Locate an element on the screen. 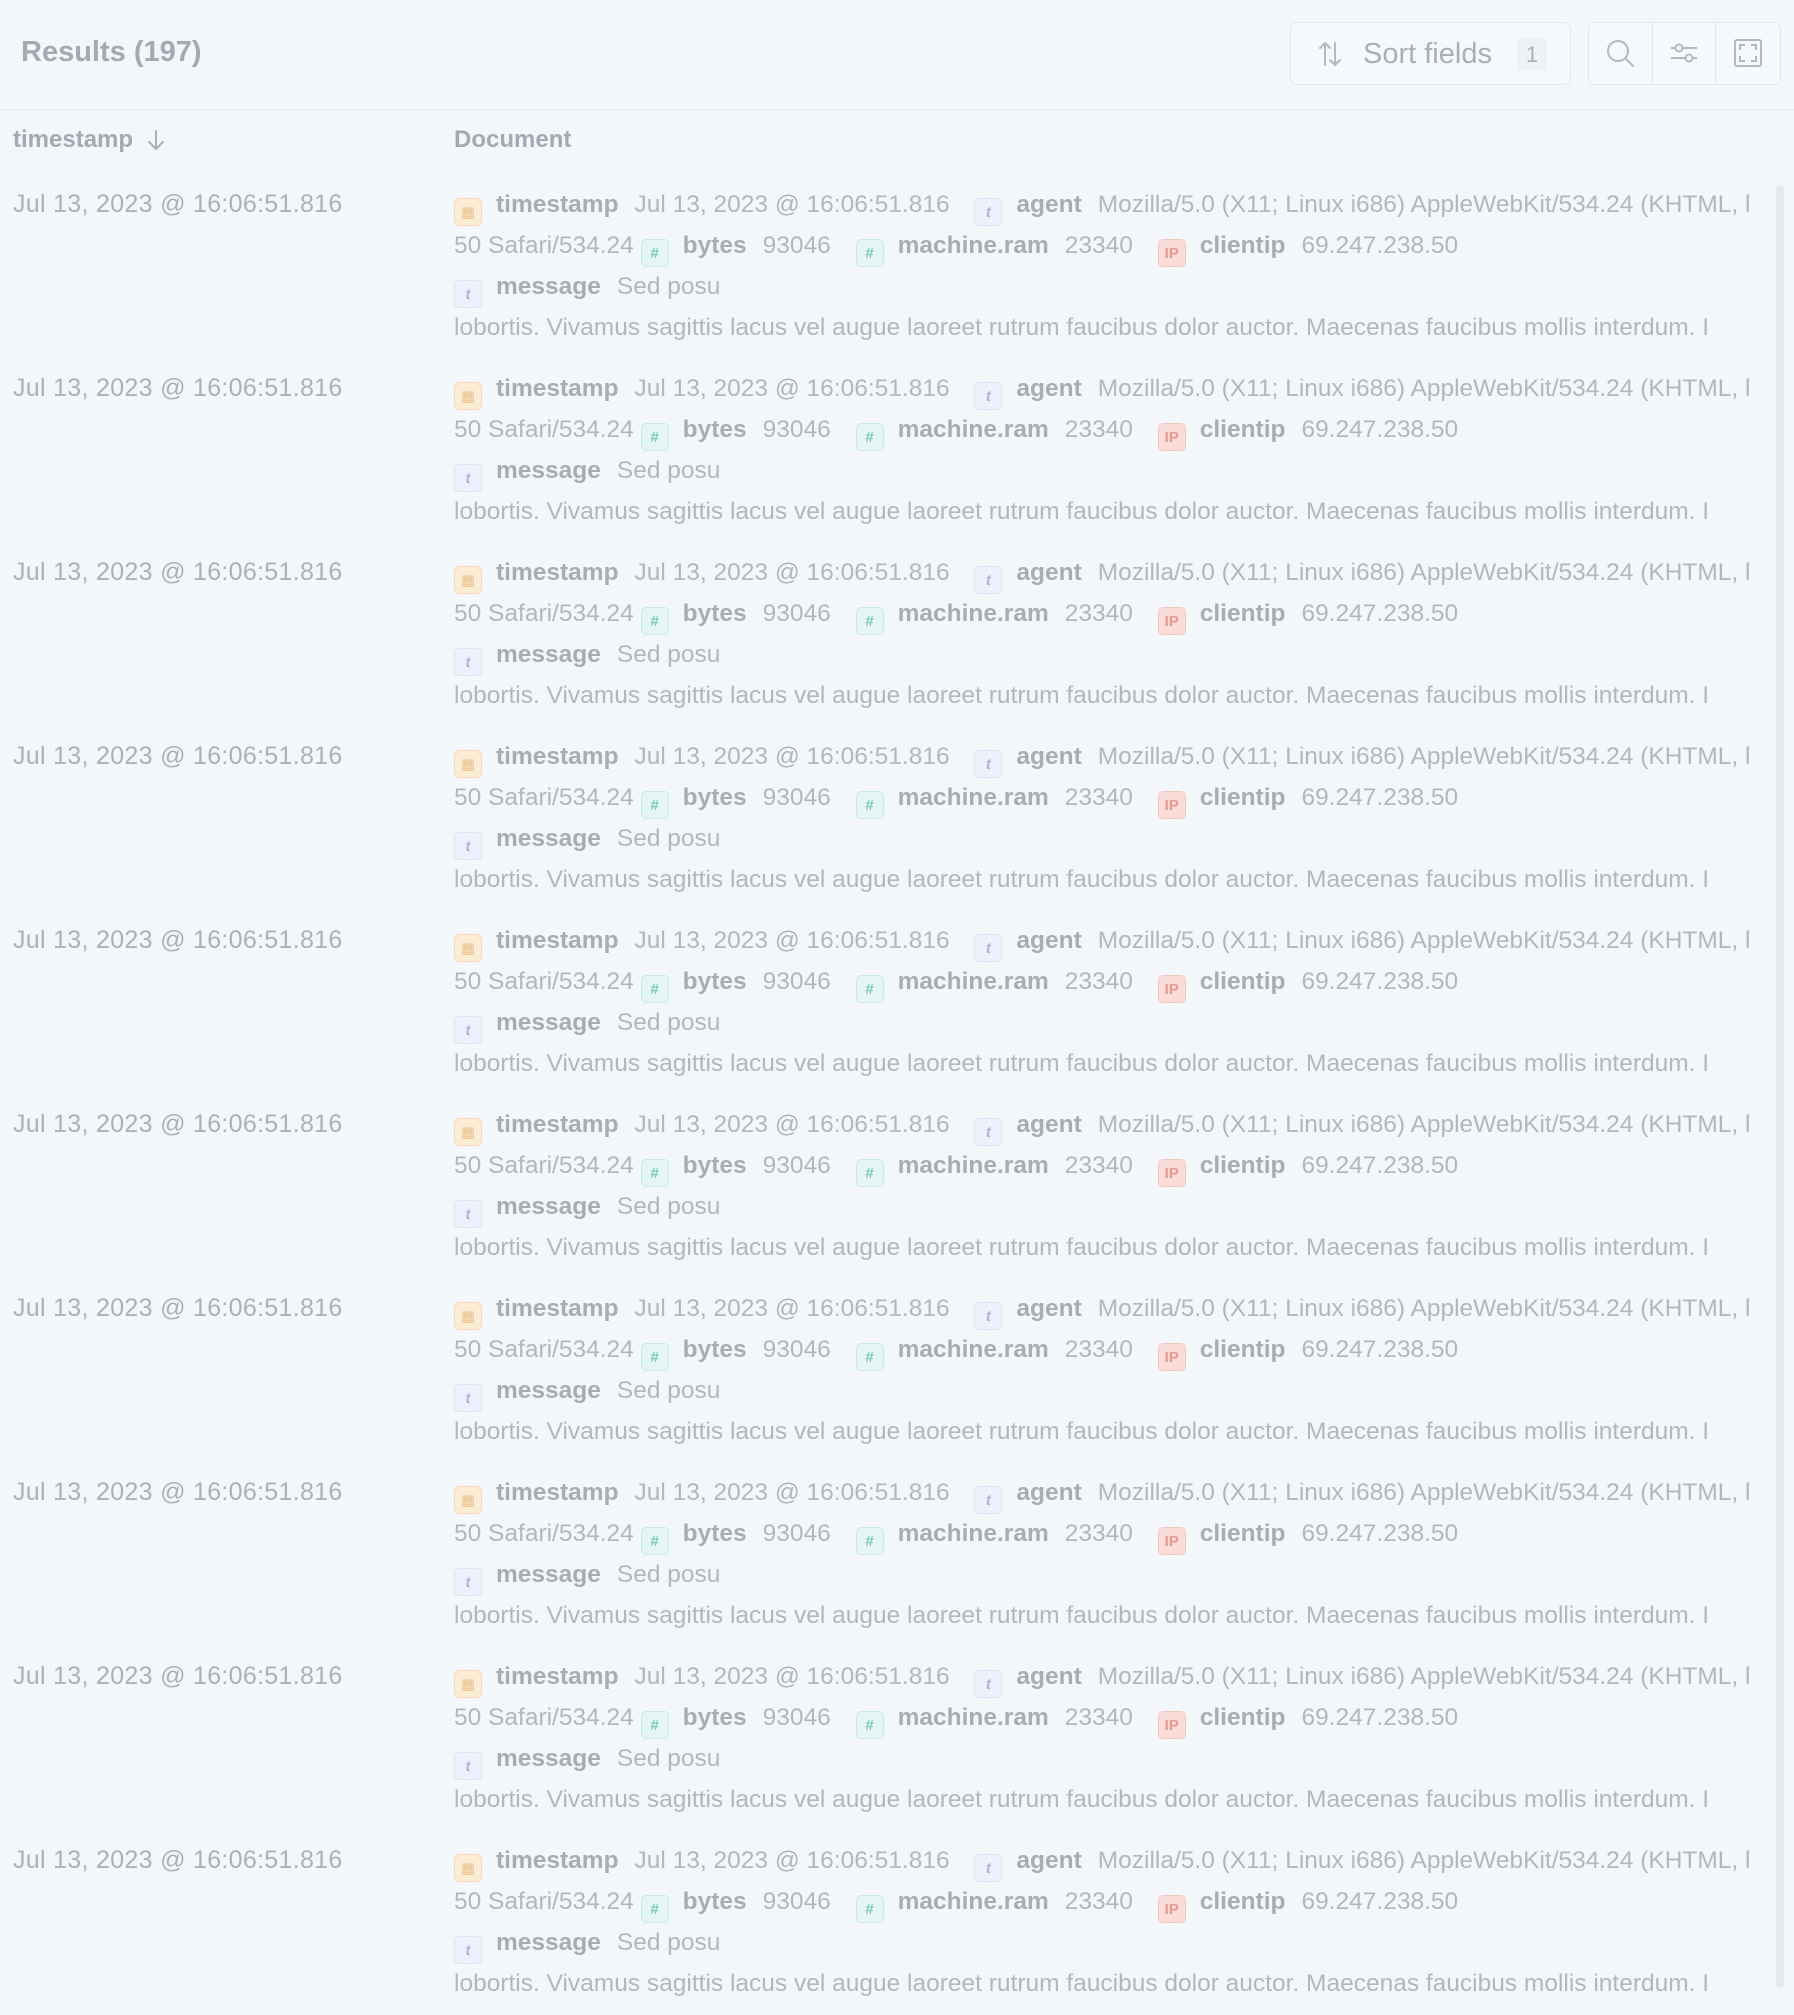 The image size is (1794, 2015). arrow-down-icon is located at coordinates (156, 140).